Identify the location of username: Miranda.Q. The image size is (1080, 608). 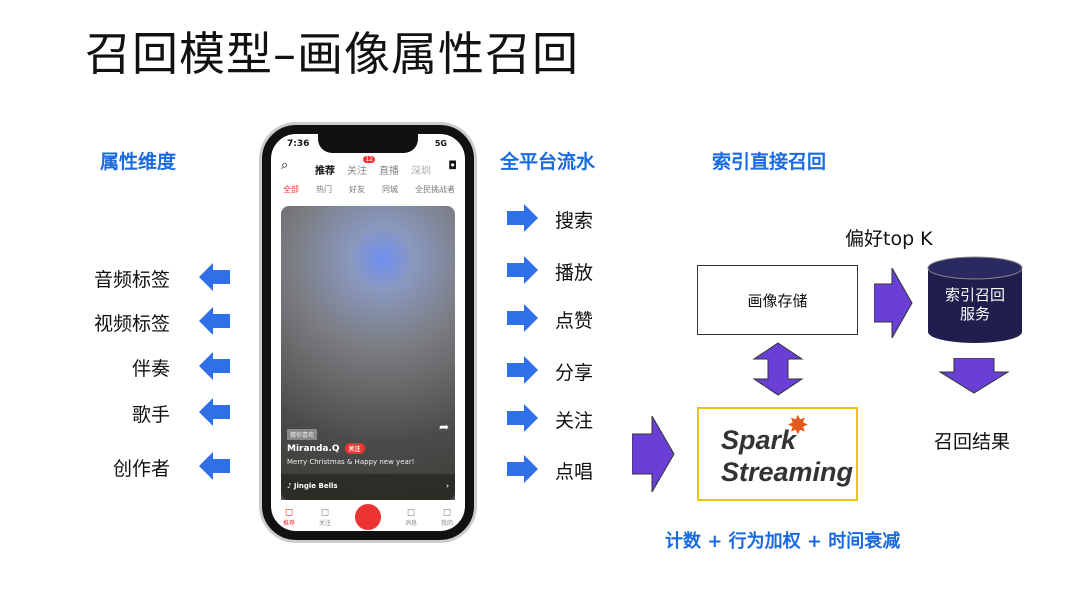
(313, 449).